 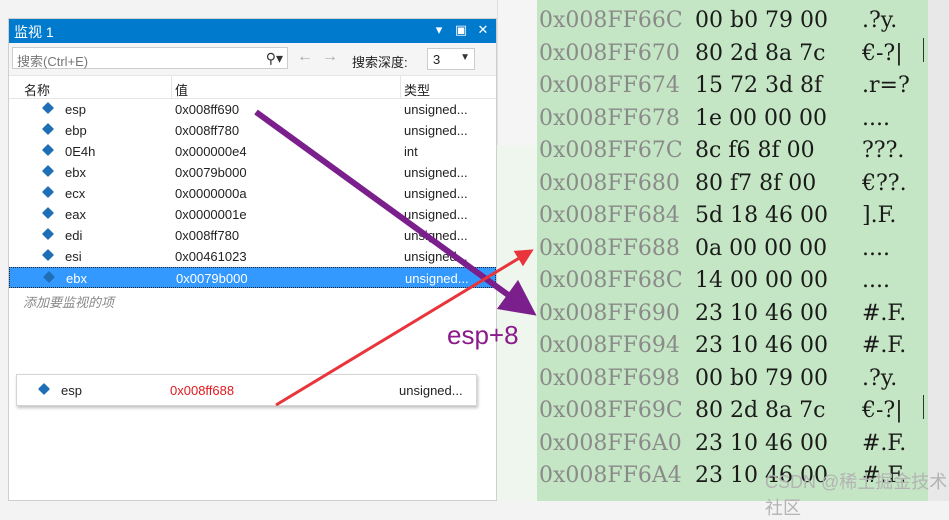 I want to click on row-name: esp, so click(x=75, y=109).